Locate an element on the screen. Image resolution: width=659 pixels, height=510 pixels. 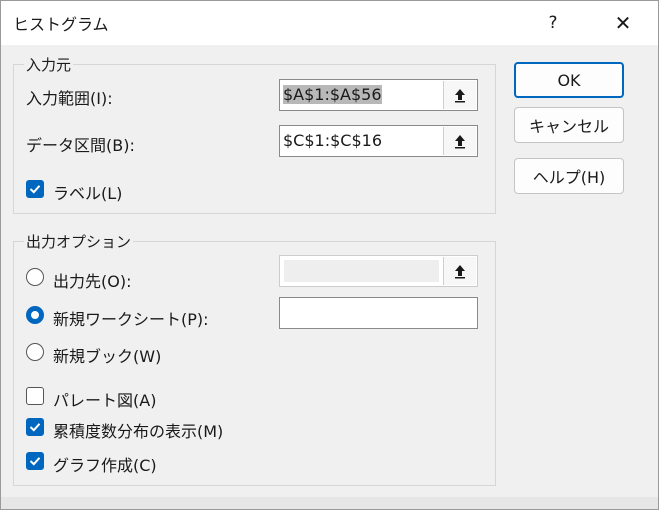
bin-range-label: データ区間(B): is located at coordinates (80, 145).